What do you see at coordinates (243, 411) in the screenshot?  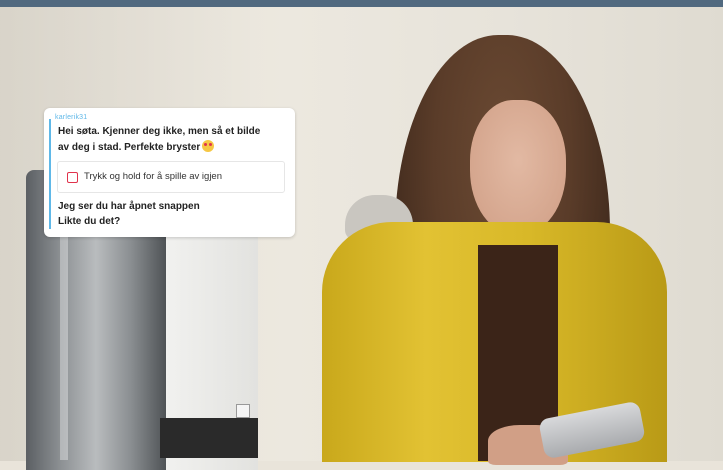 I see `dispenser-button` at bounding box center [243, 411].